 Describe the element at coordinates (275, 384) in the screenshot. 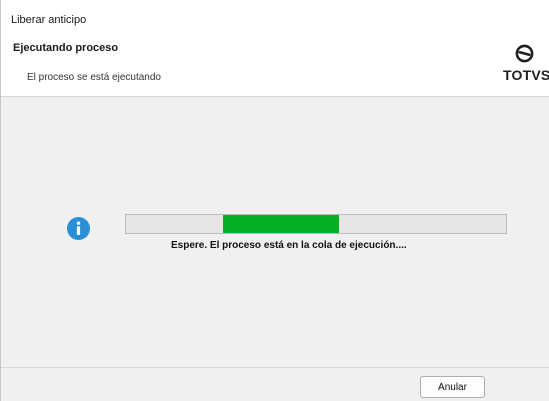

I see `dialog-footer: Anular` at that location.